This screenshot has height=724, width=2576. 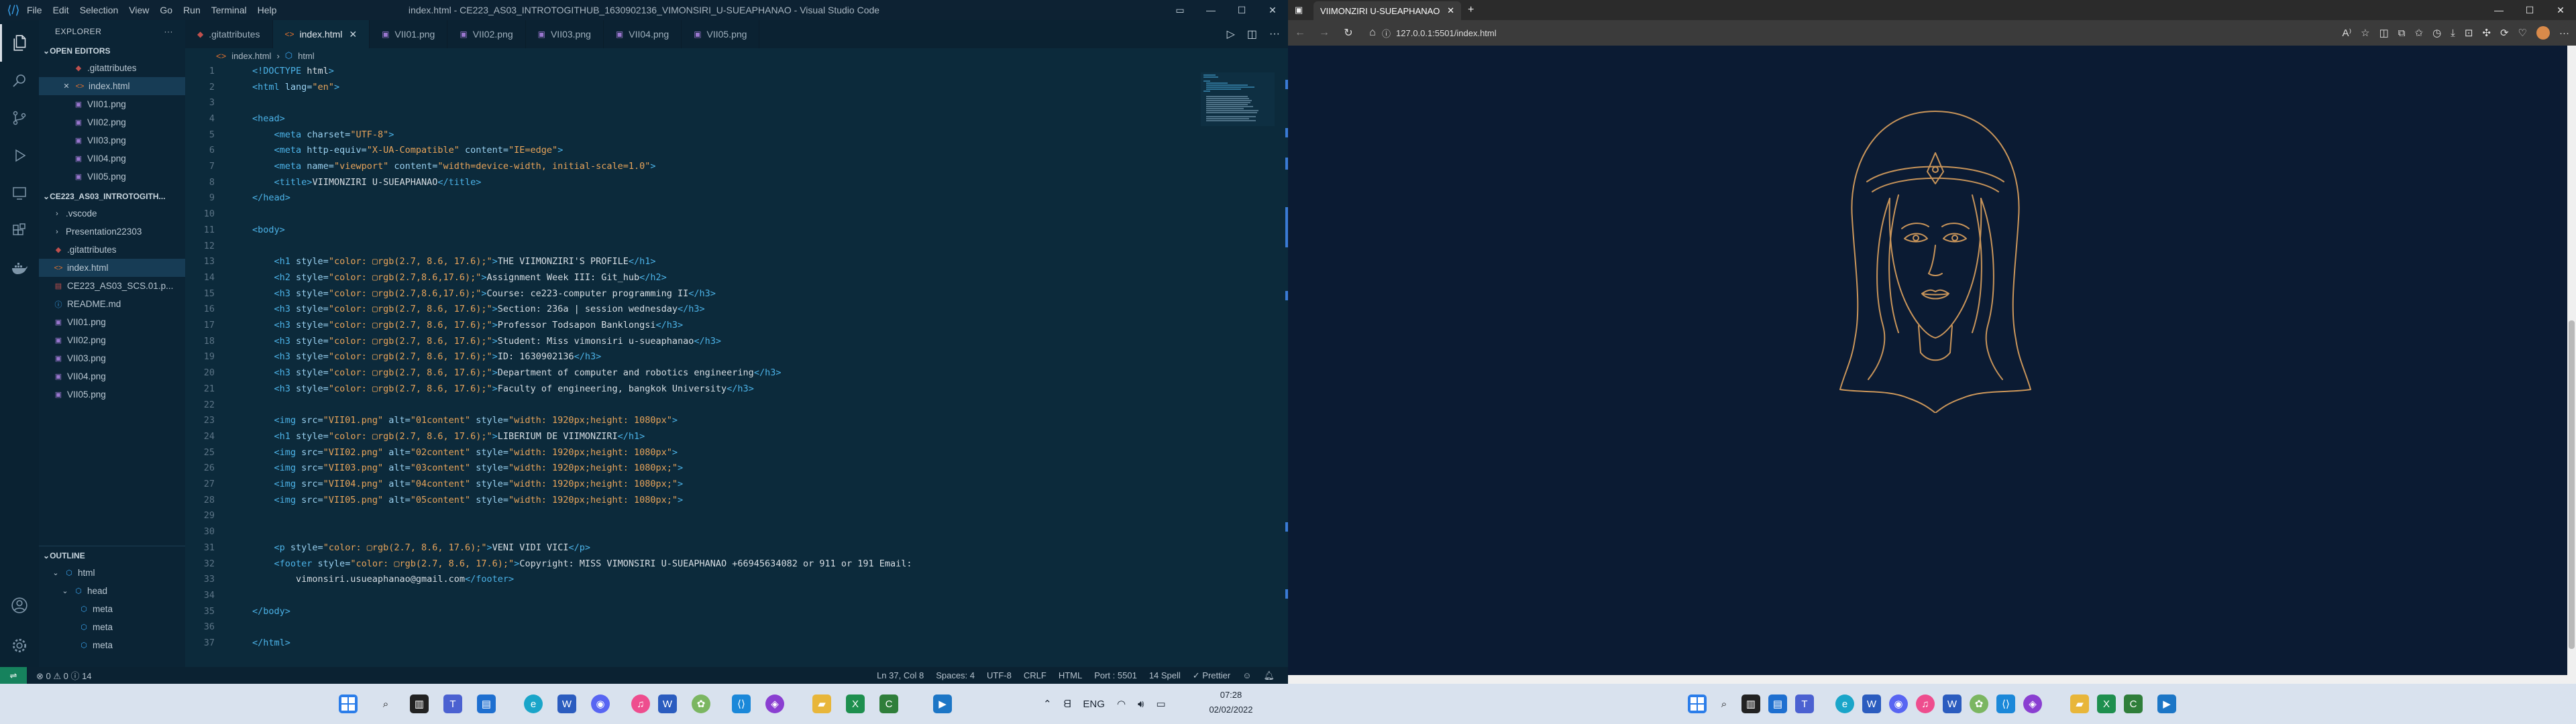 What do you see at coordinates (1121, 704) in the screenshot?
I see `wifi-icon: ◠` at bounding box center [1121, 704].